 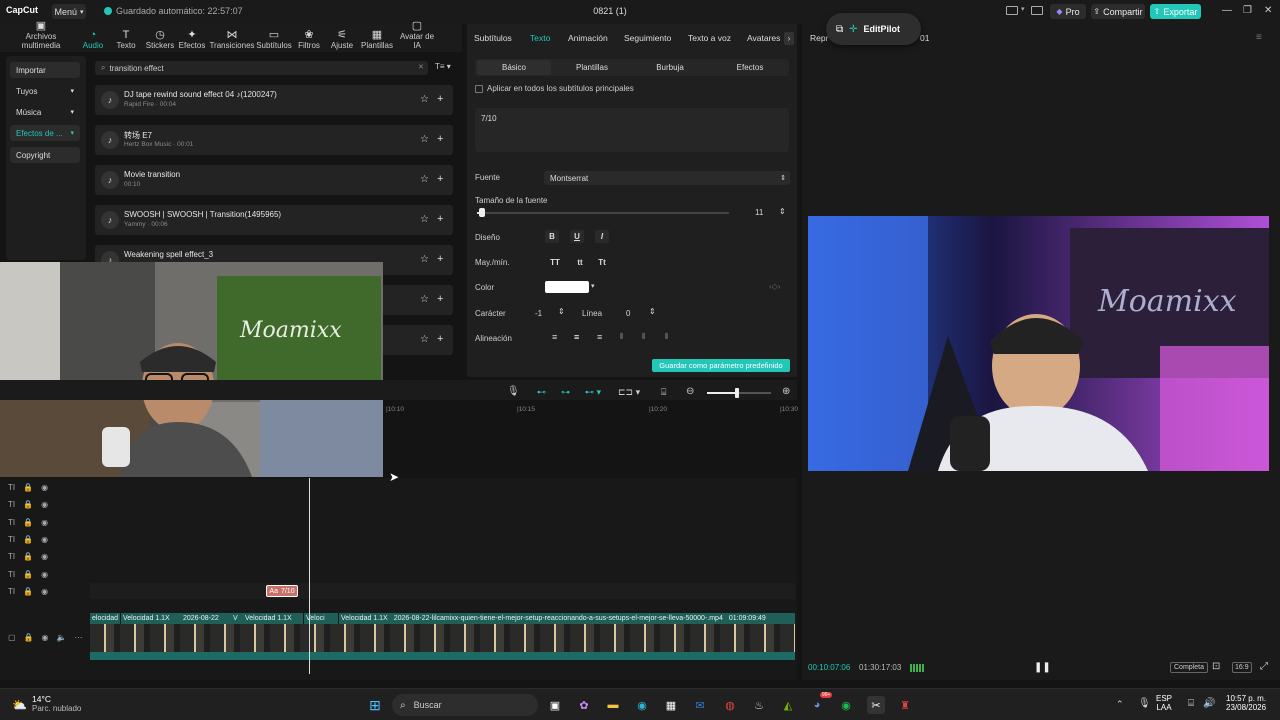 I want to click on align-left-icon: ≡, so click(x=554, y=337).